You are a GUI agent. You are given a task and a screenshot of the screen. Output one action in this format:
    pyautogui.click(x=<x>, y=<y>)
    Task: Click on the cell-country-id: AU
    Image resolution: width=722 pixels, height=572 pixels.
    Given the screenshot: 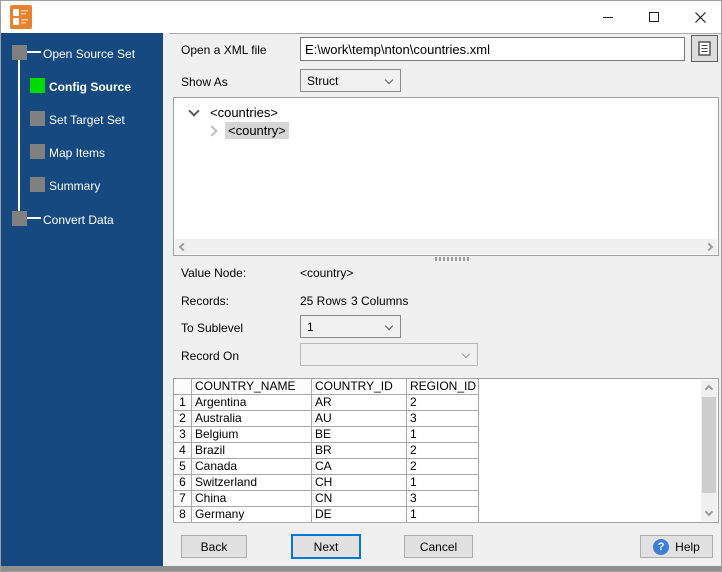 What is the action you would take?
    pyautogui.click(x=359, y=419)
    